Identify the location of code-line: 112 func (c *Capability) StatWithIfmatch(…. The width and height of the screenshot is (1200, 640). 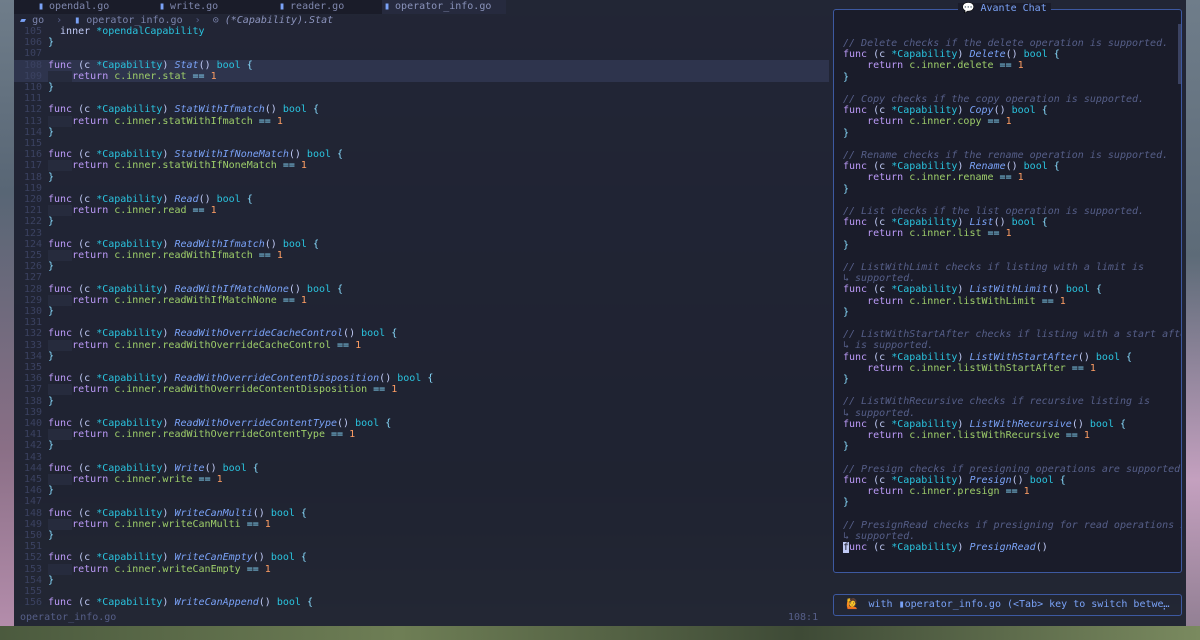
(421, 109).